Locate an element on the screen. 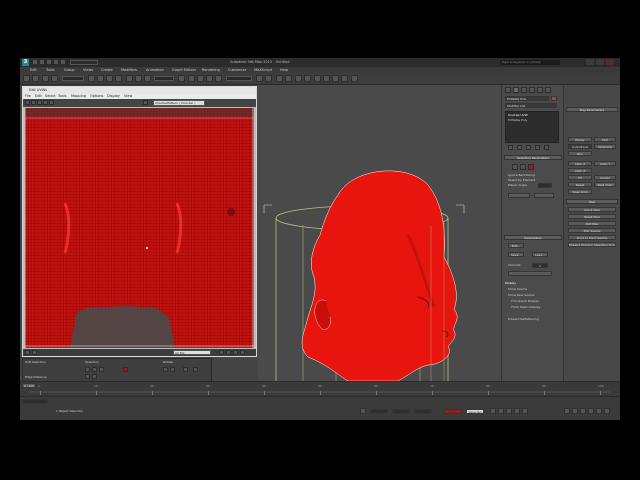  uvw-mirror-icon is located at coordinates (51, 102).